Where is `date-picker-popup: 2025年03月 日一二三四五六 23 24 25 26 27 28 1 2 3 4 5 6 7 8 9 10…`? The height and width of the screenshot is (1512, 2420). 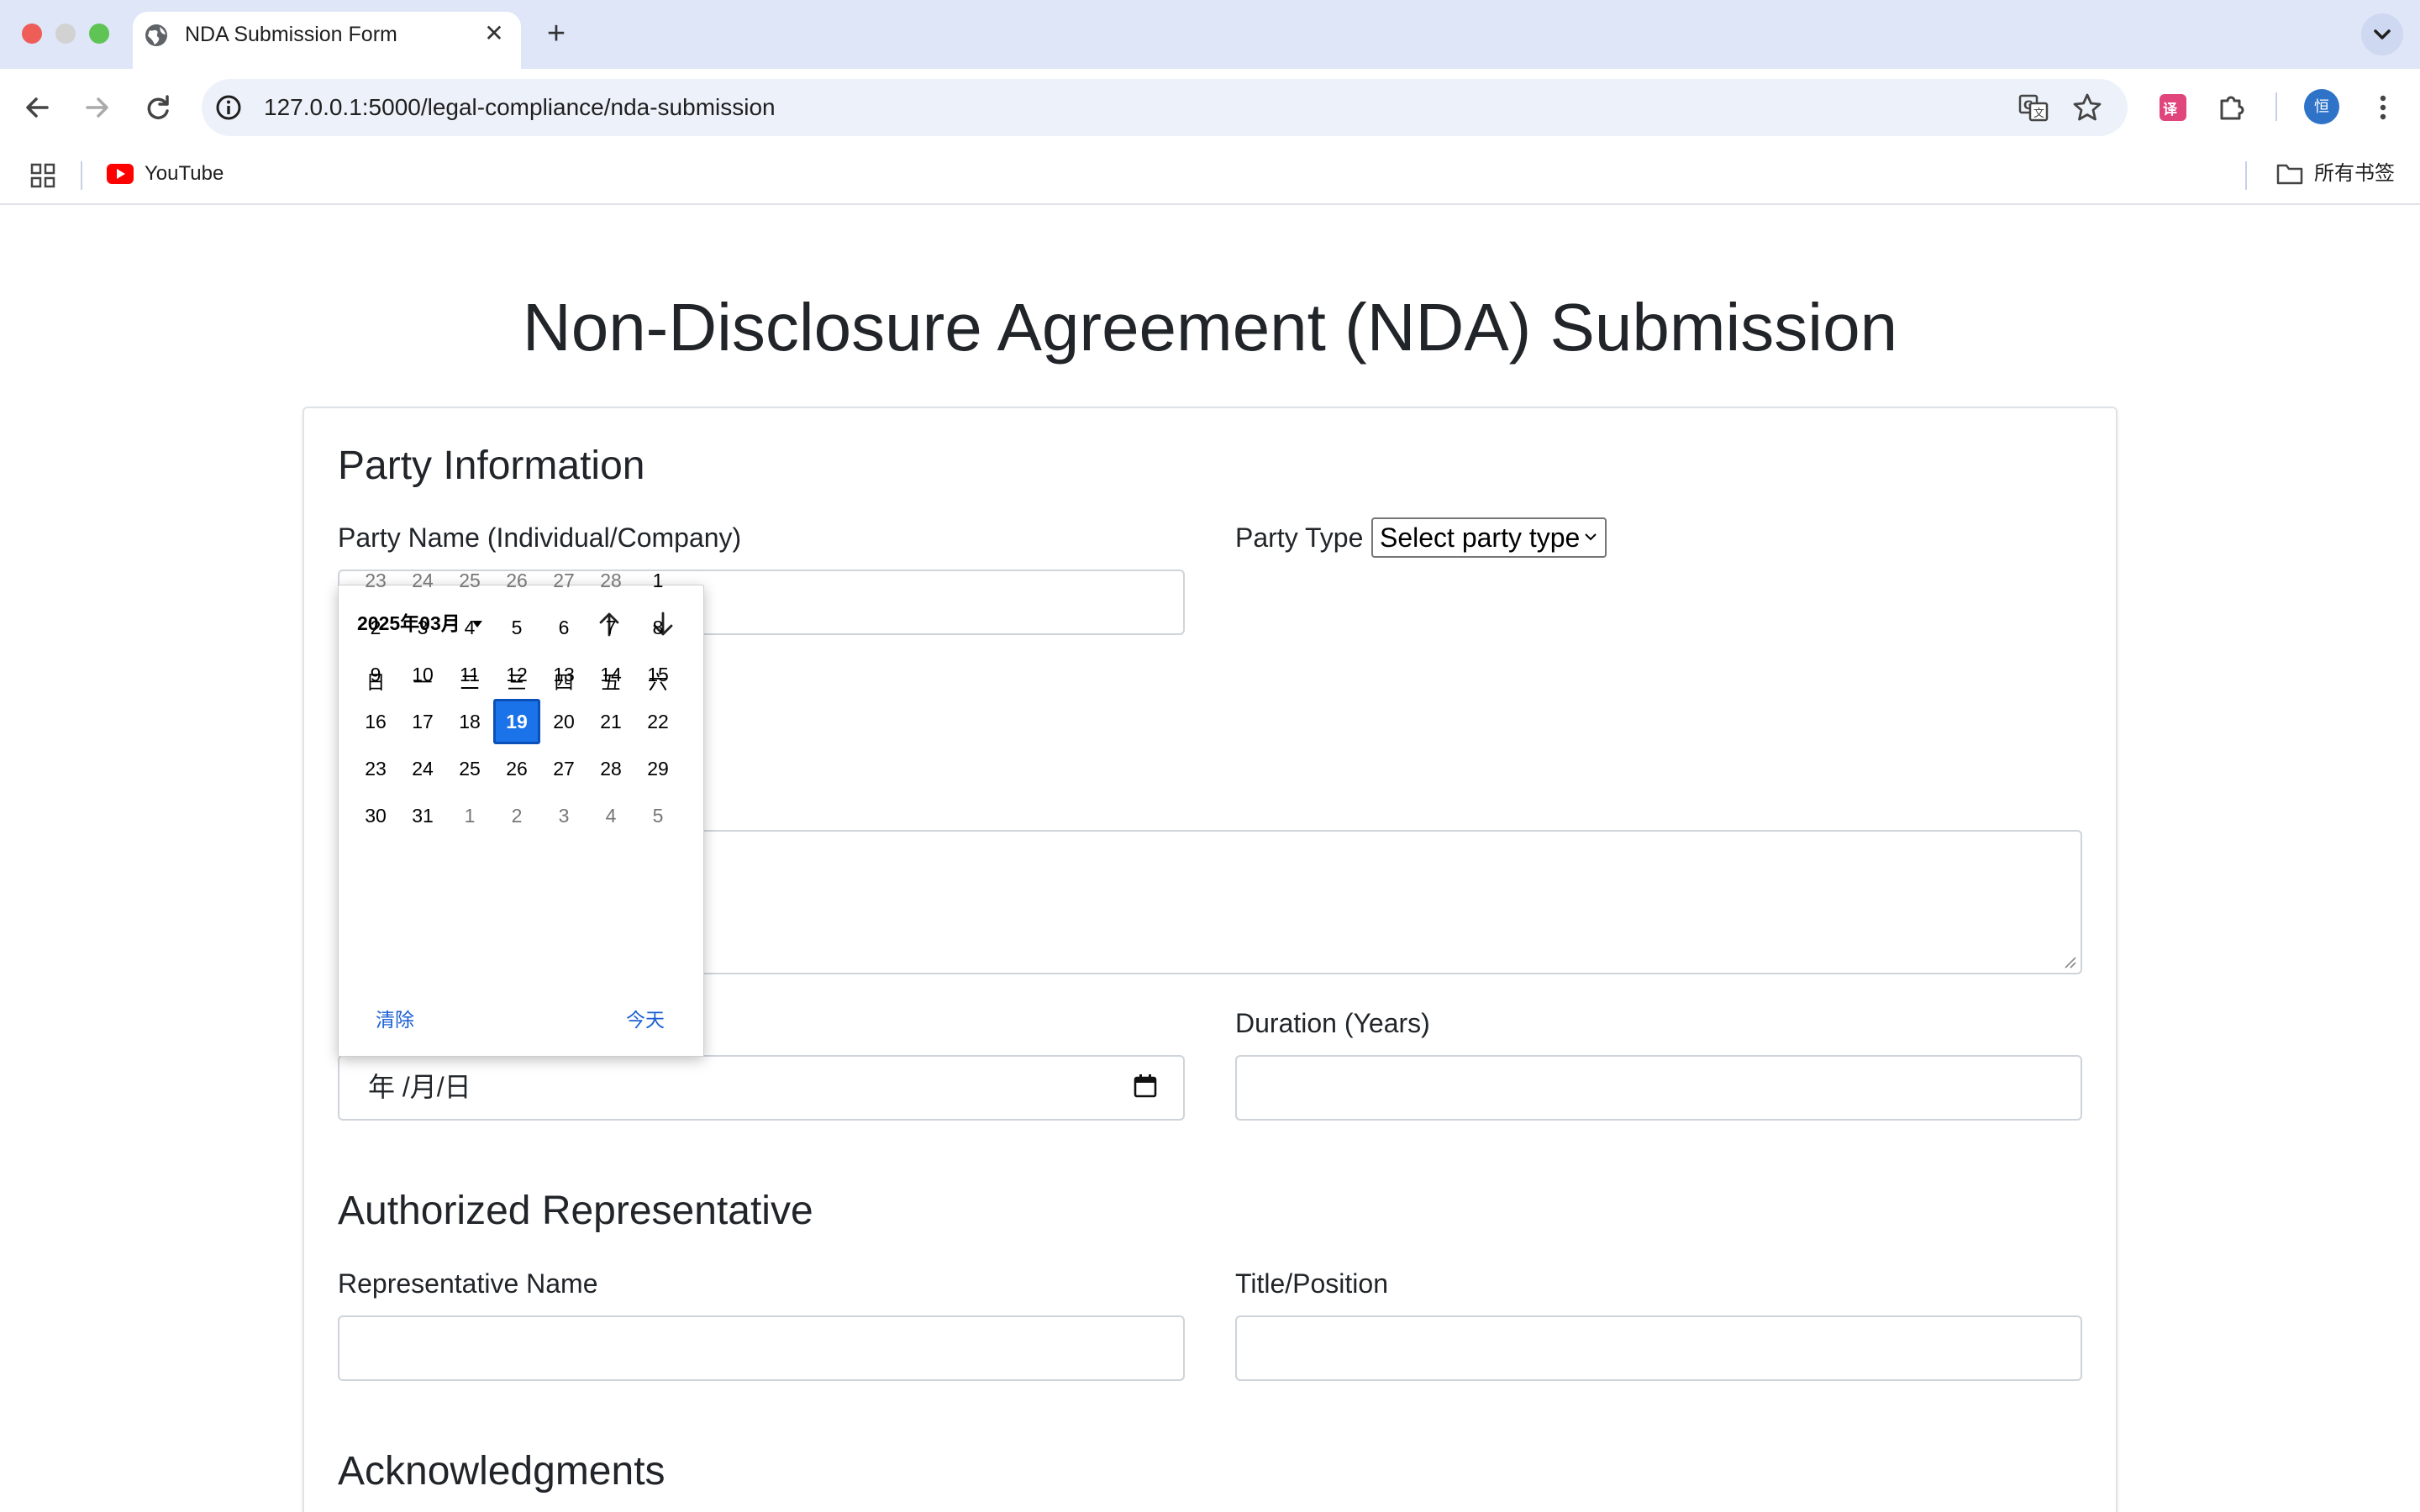
date-picker-popup: 2025年03月 日一二三四五六 23 24 25 26 27 28 1 2 3 4 5 6 7 8 9 10… is located at coordinates (521, 813).